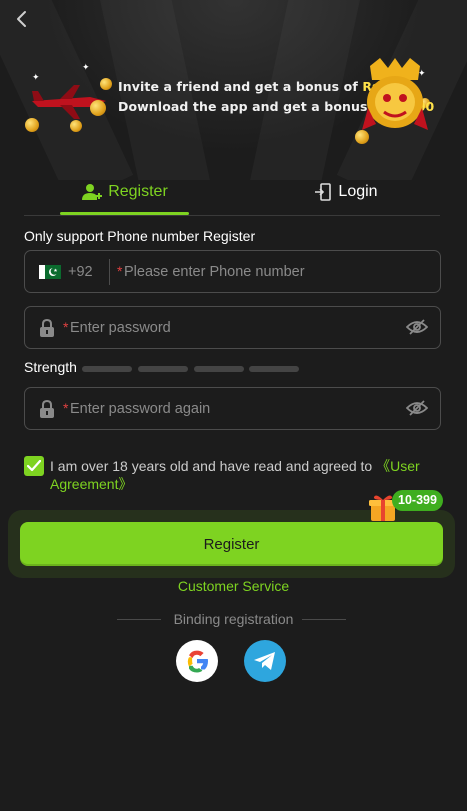 The width and height of the screenshot is (467, 811). What do you see at coordinates (138, 191) in the screenshot?
I see `tab-register-label: Register` at bounding box center [138, 191].